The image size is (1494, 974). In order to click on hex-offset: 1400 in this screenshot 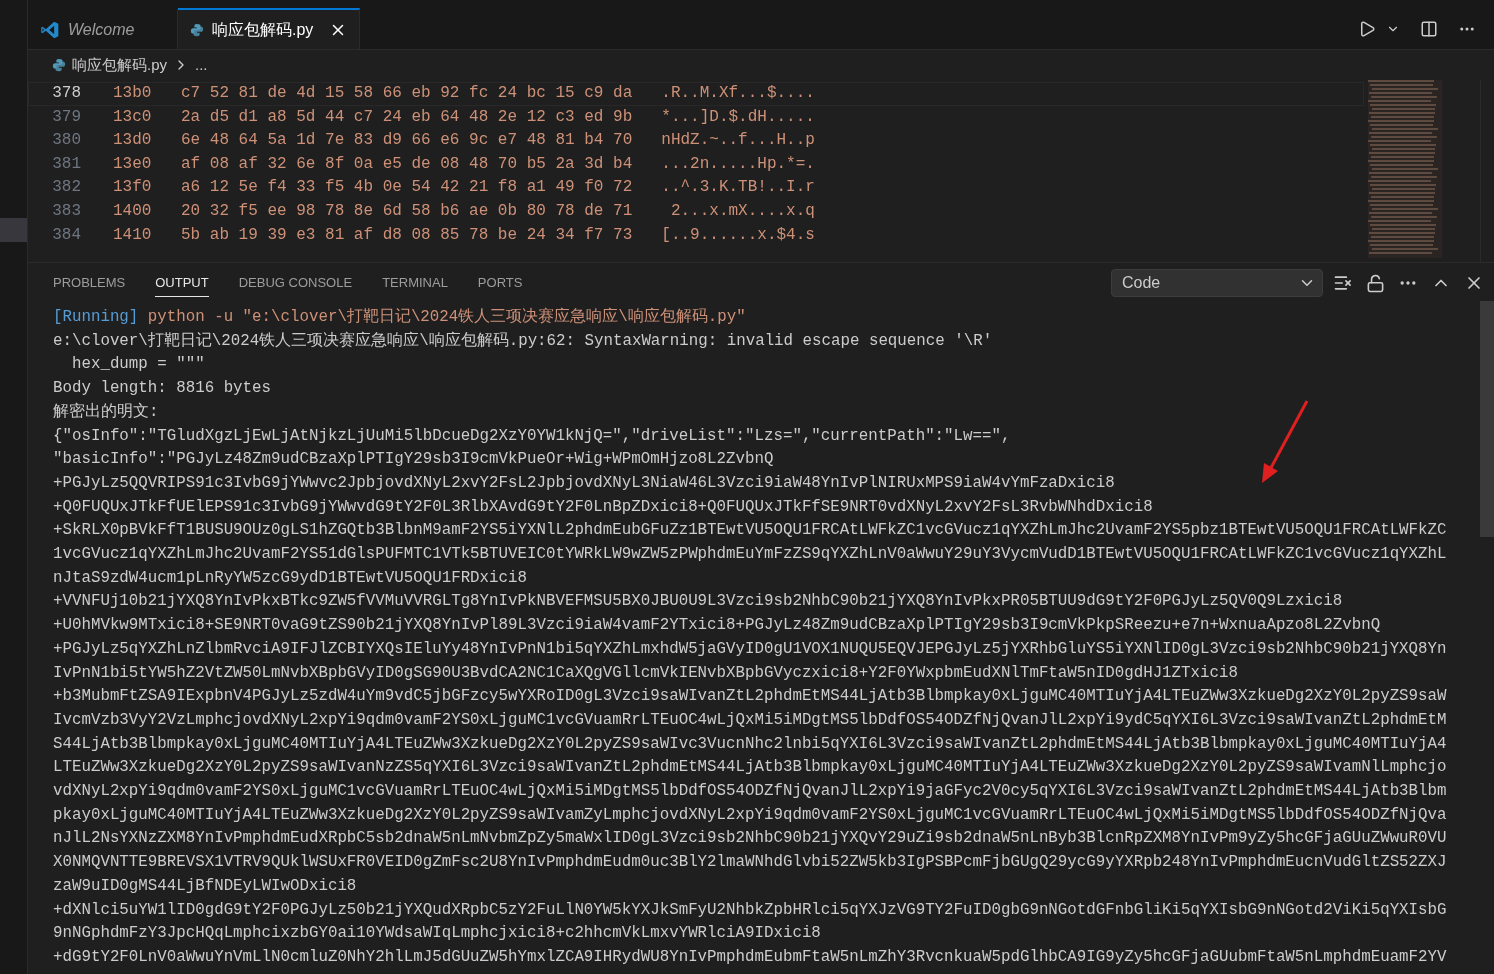, I will do `click(133, 211)`.